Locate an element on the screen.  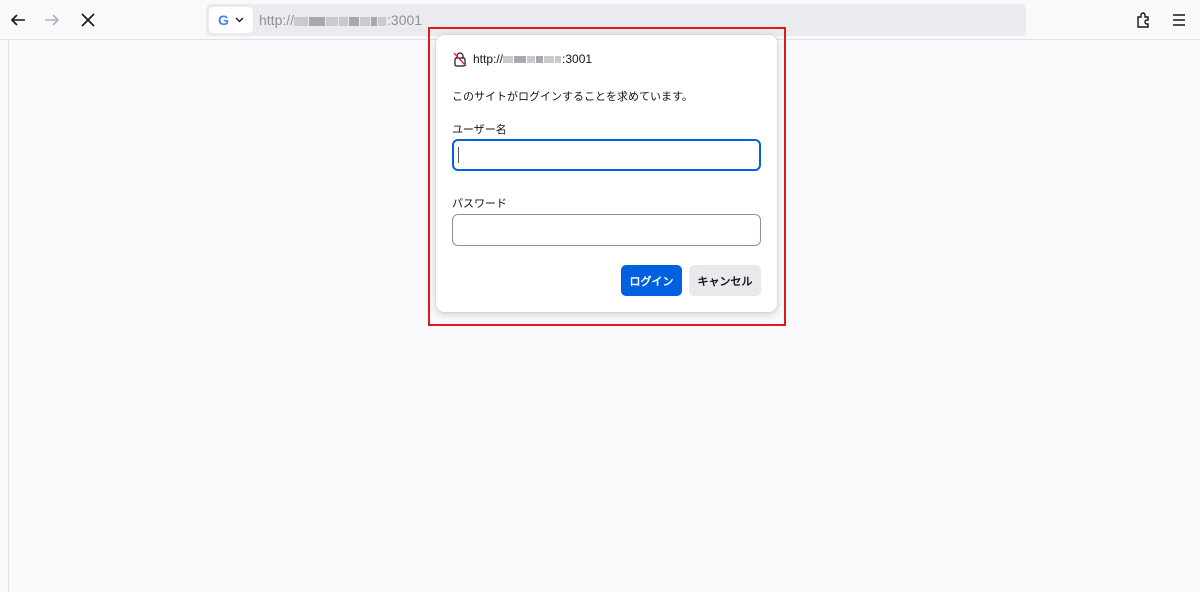
forward-button is located at coordinates (52, 20).